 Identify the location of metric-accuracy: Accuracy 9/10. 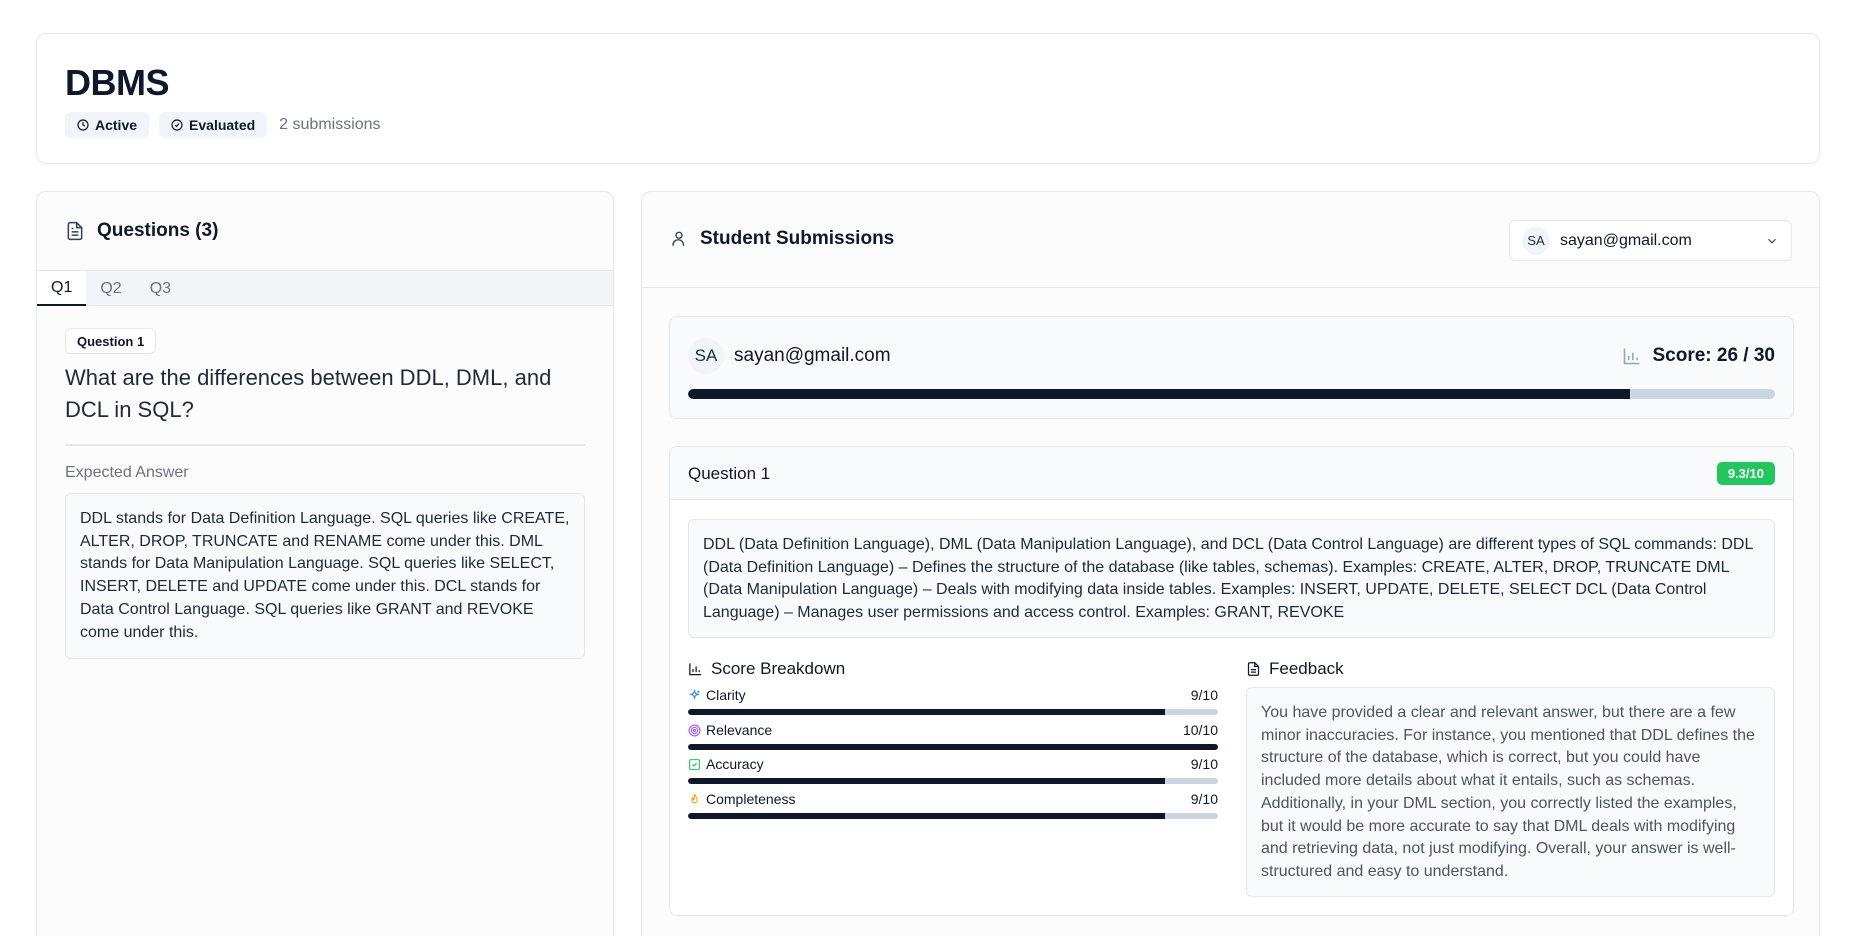
(953, 772).